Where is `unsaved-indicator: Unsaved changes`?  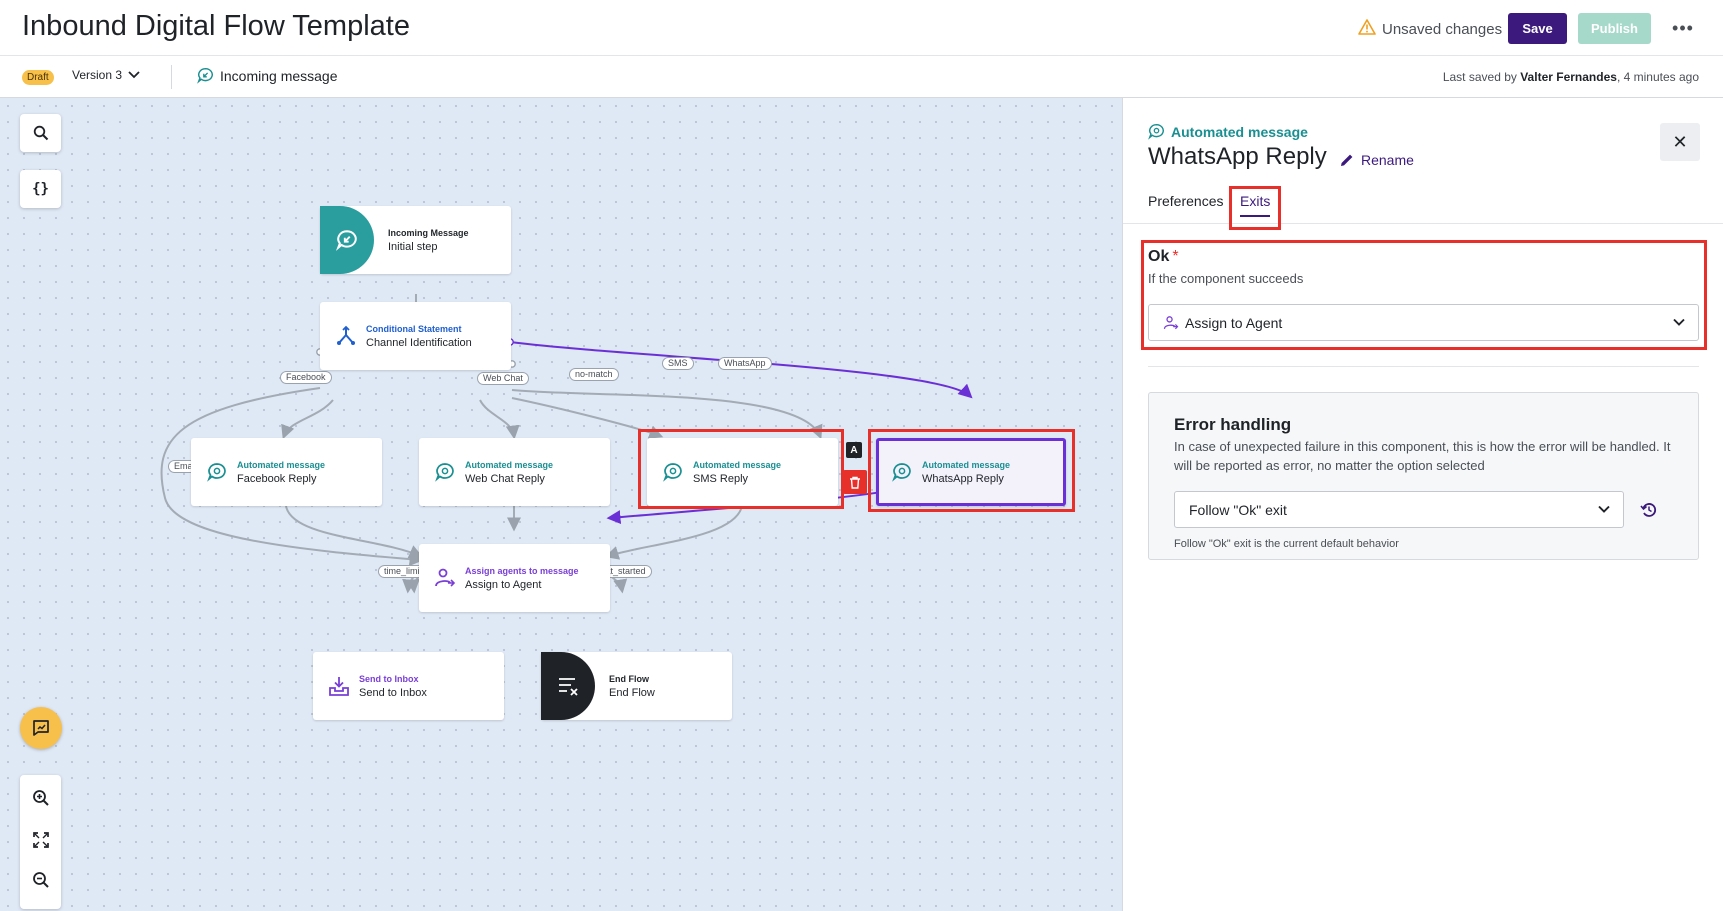 unsaved-indicator: Unsaved changes is located at coordinates (1430, 29).